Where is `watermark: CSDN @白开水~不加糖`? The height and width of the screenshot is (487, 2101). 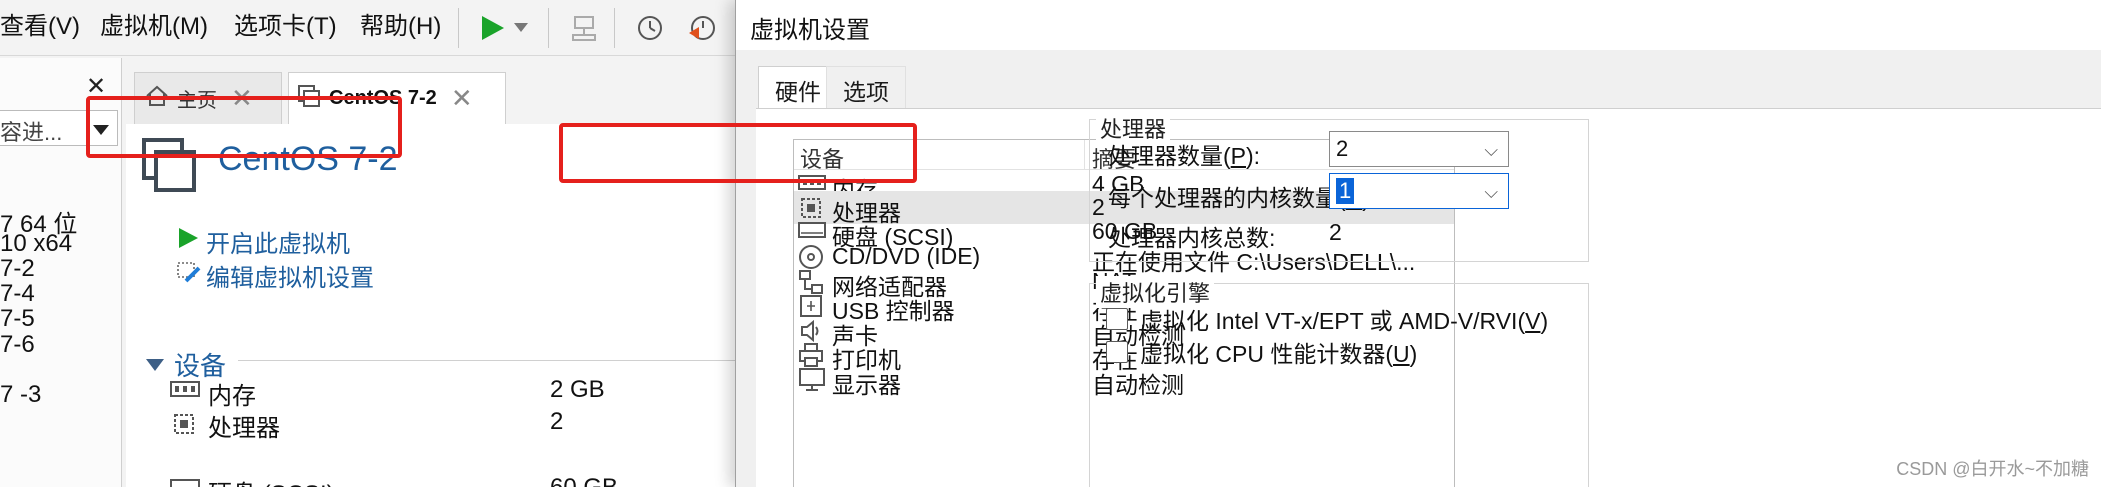 watermark: CSDN @白开水~不加糖 is located at coordinates (1992, 469).